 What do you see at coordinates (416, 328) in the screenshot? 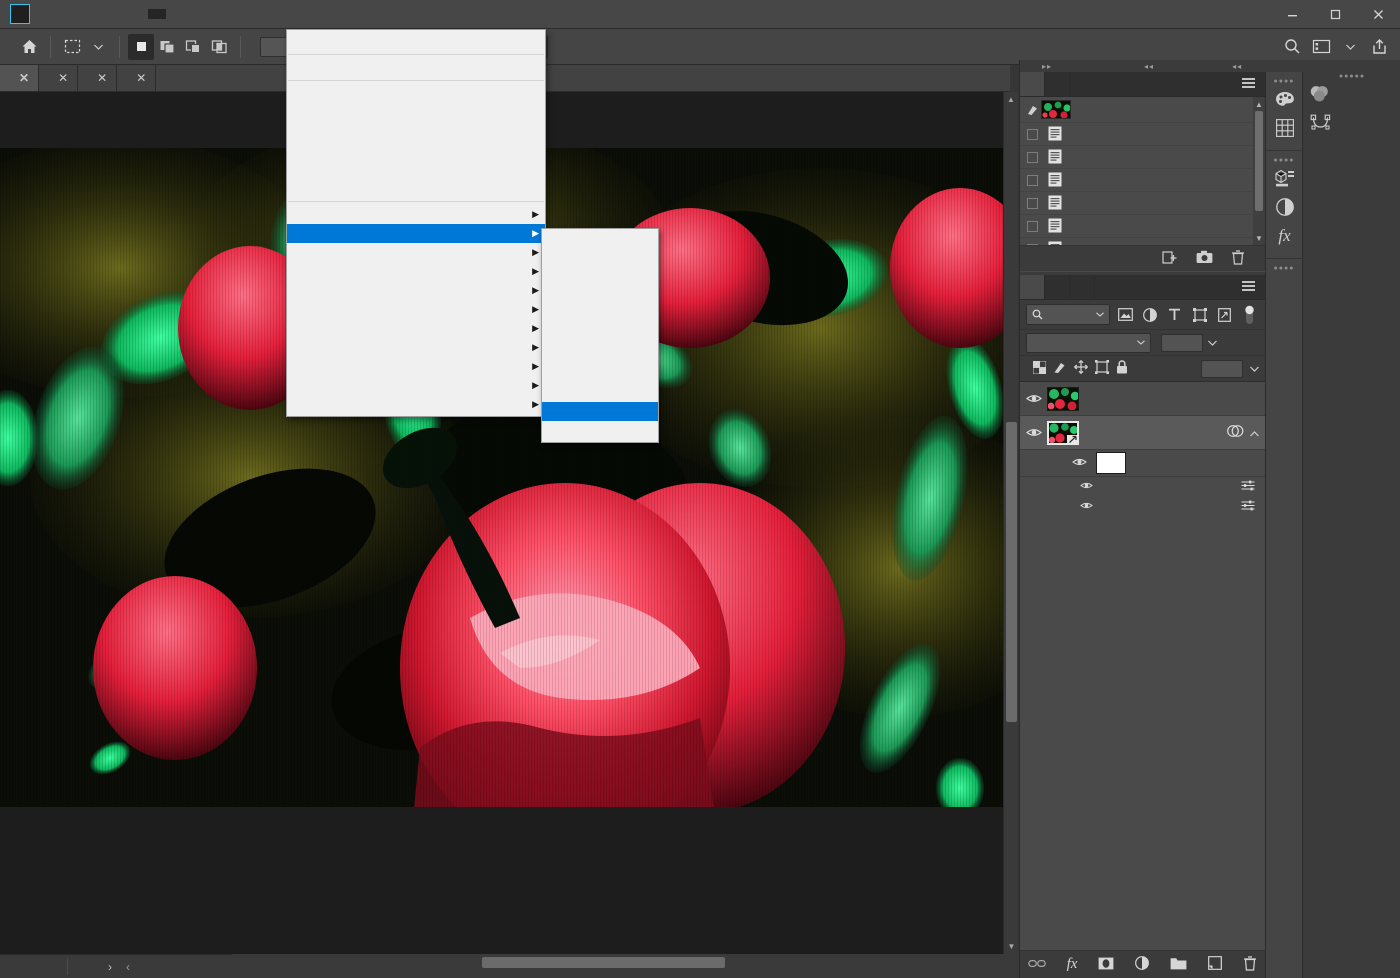
I see `menu-item-render: ▶` at bounding box center [416, 328].